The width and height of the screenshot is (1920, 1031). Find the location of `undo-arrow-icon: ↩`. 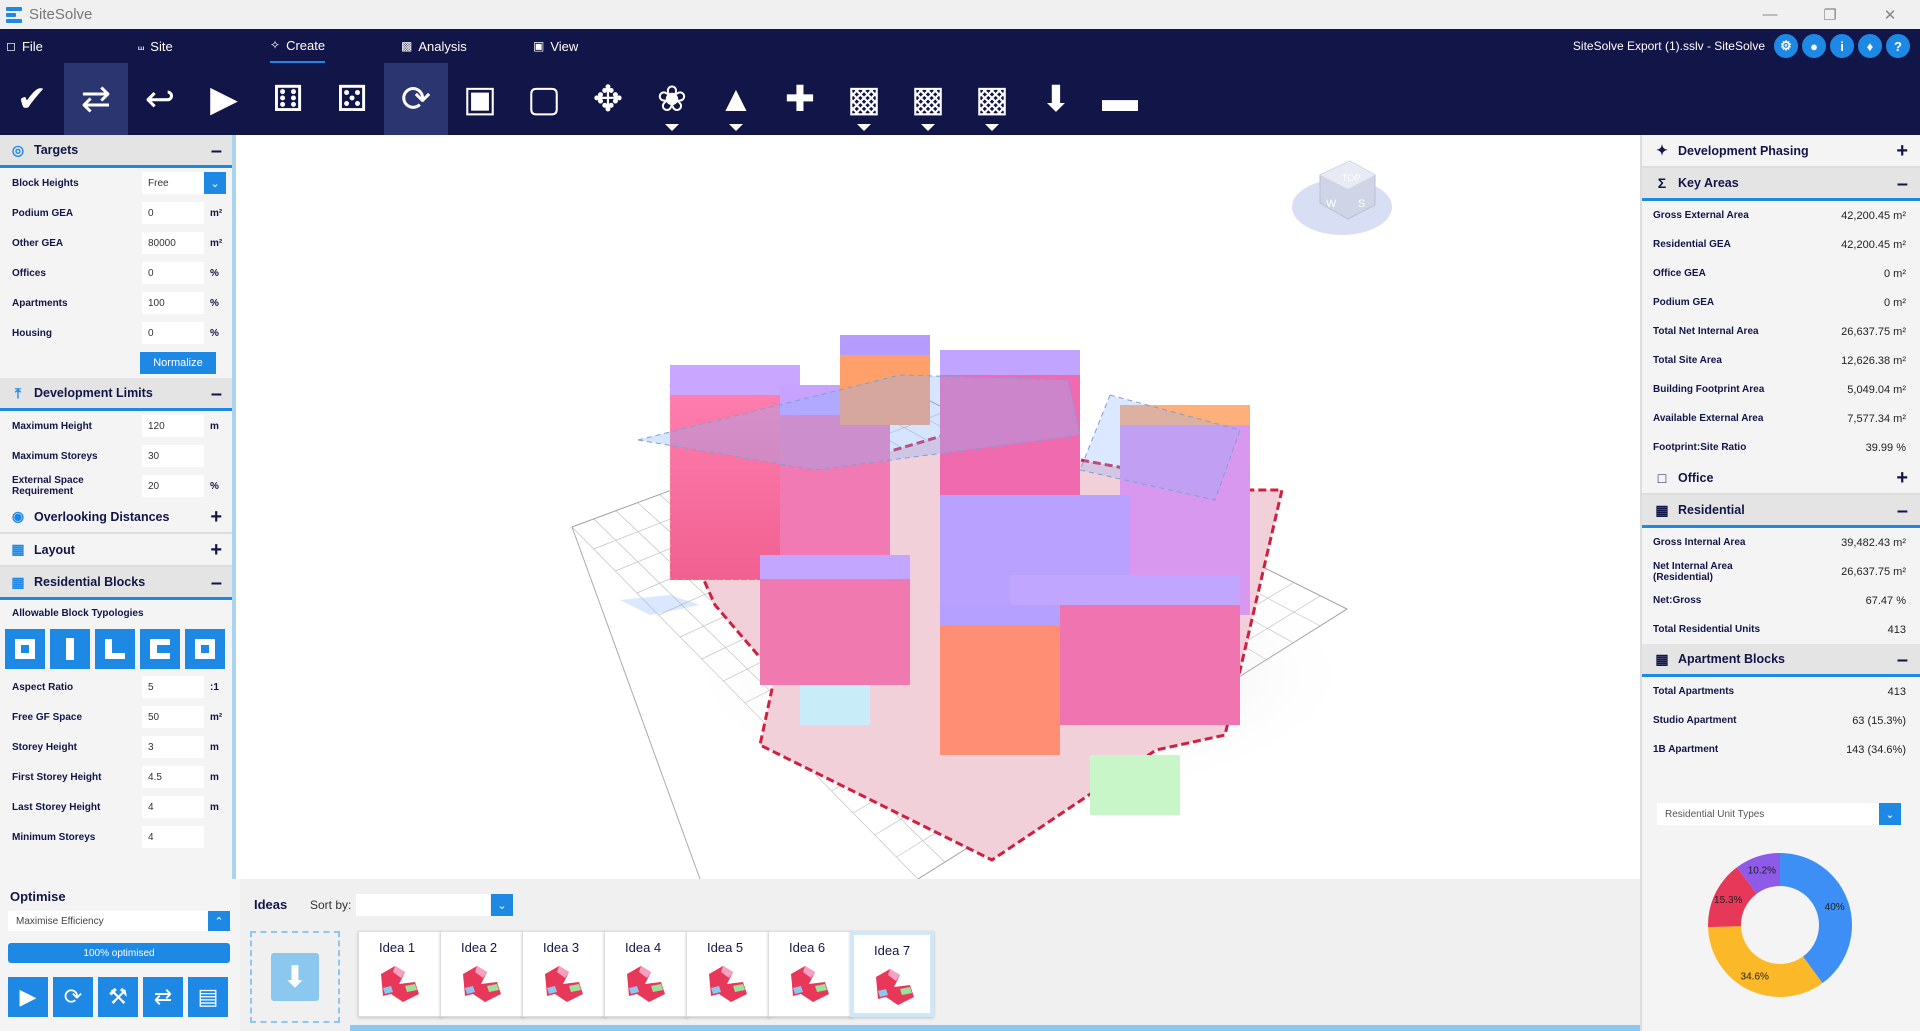

undo-arrow-icon: ↩ is located at coordinates (160, 99).